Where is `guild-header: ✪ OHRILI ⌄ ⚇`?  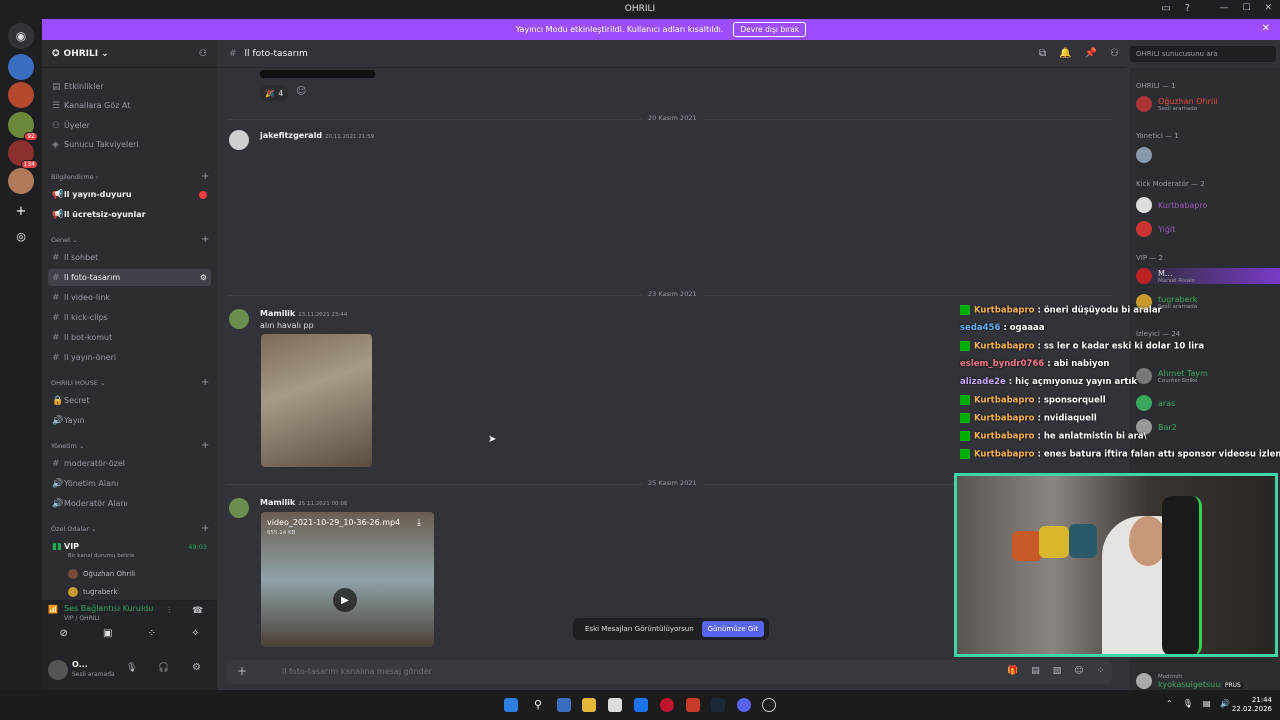 guild-header: ✪ OHRILI ⌄ ⚇ is located at coordinates (129, 54).